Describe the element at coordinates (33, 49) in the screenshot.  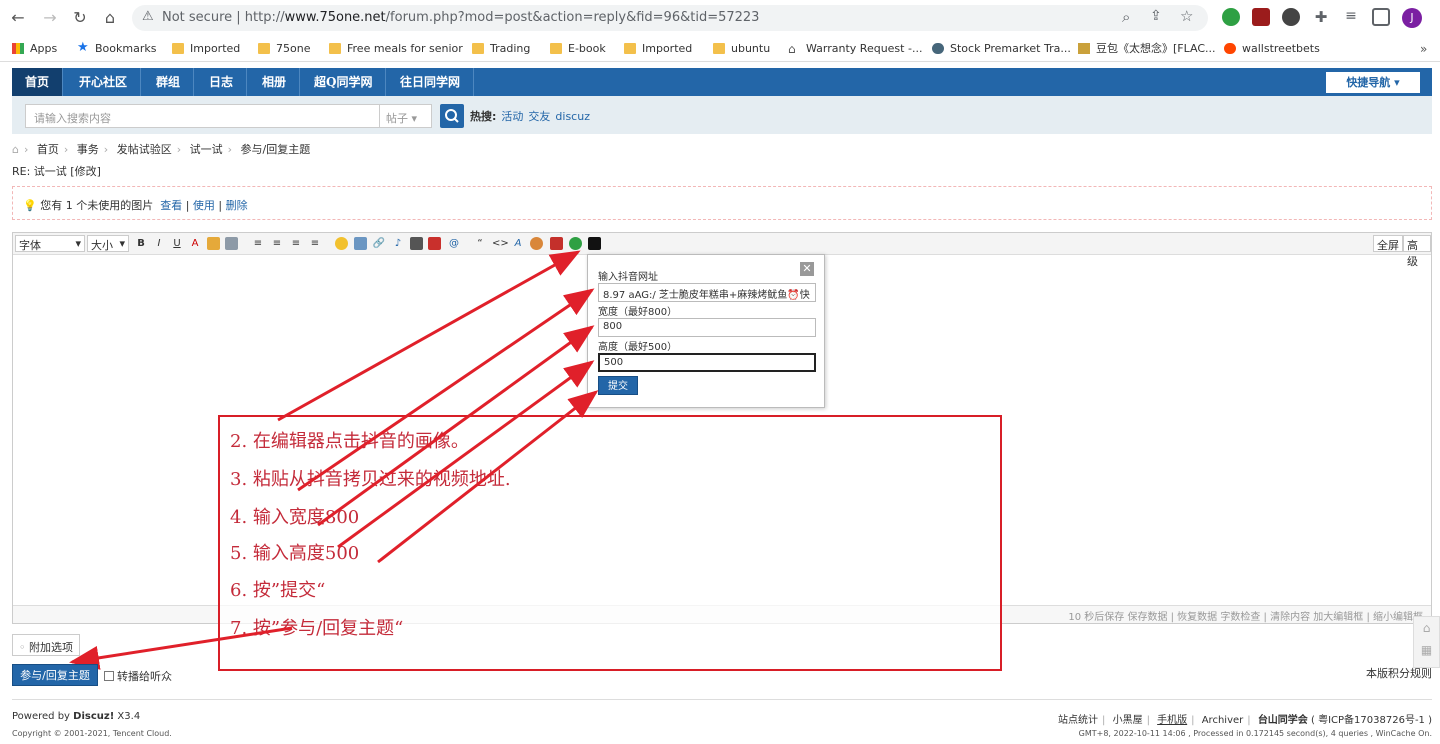
I see `bookmark-apps: Apps` at that location.